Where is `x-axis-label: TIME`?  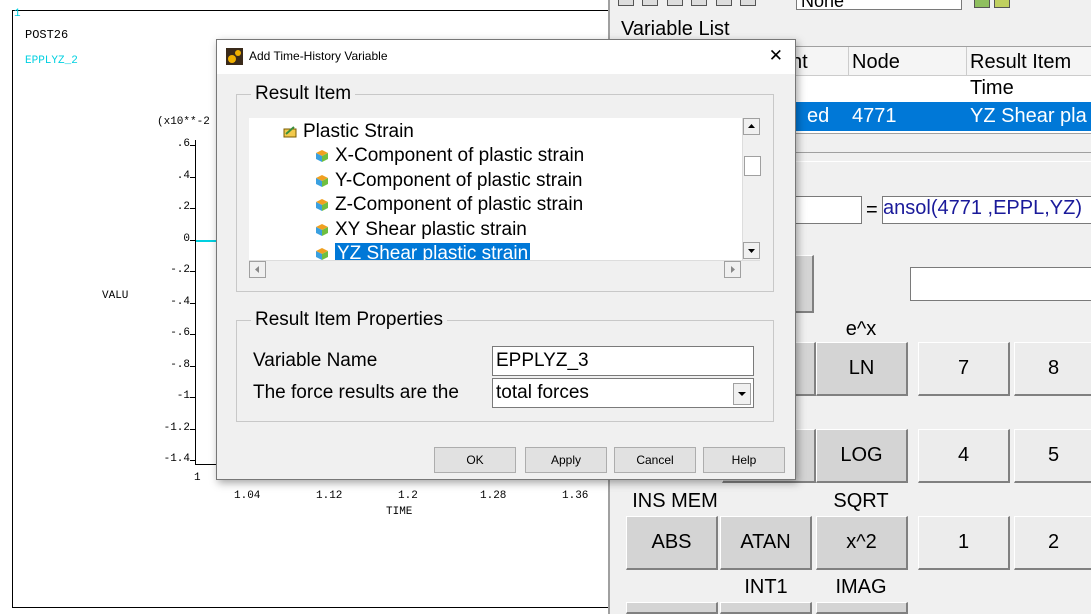 x-axis-label: TIME is located at coordinates (399, 512).